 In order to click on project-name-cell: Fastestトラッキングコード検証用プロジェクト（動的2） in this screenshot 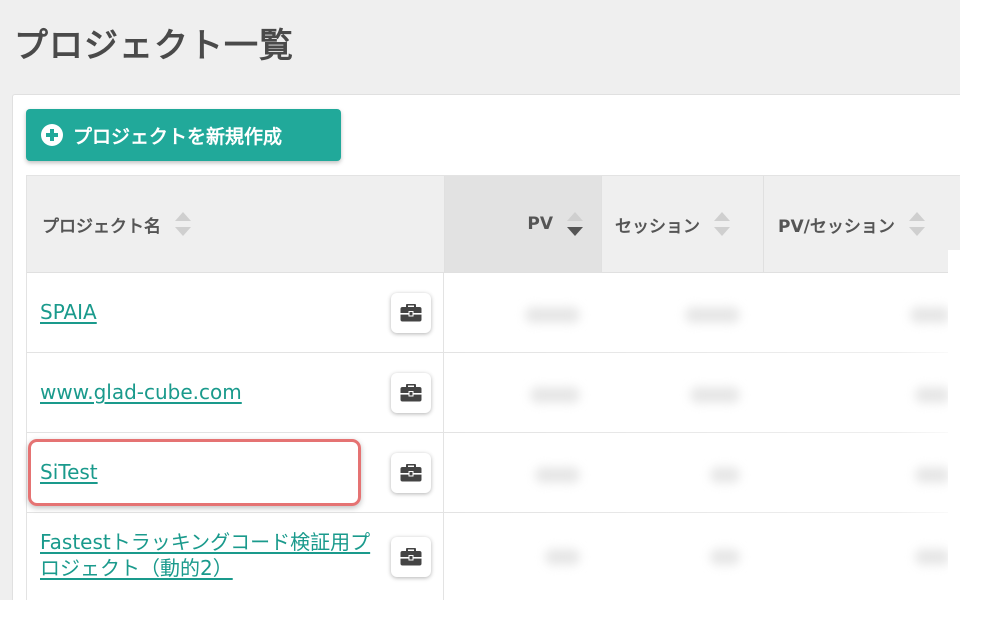, I will do `click(235, 556)`.